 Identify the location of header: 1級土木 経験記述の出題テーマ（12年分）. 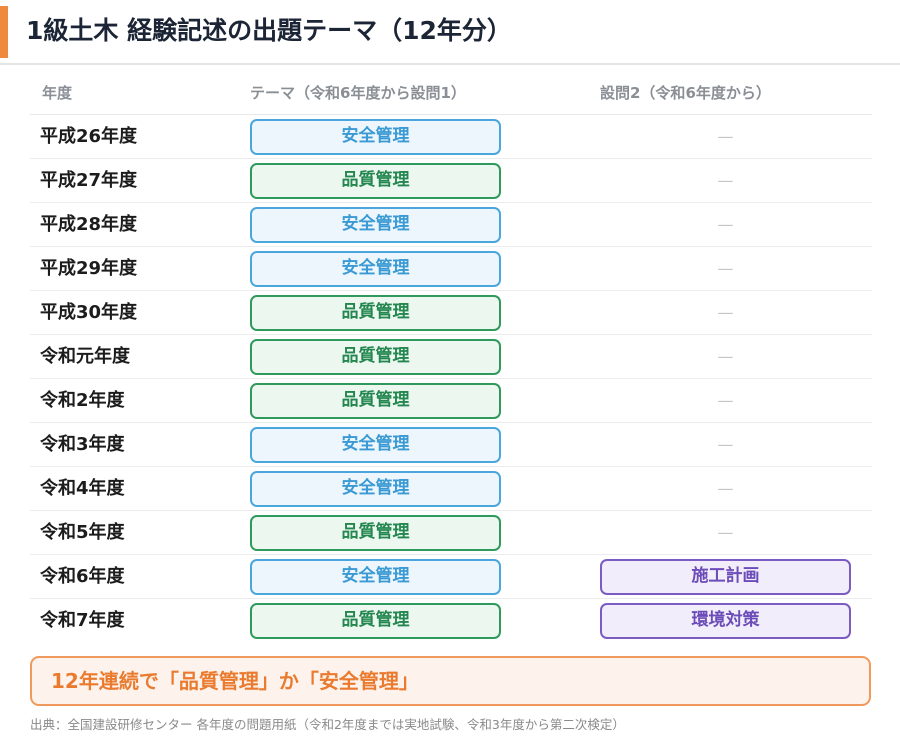
(450, 32).